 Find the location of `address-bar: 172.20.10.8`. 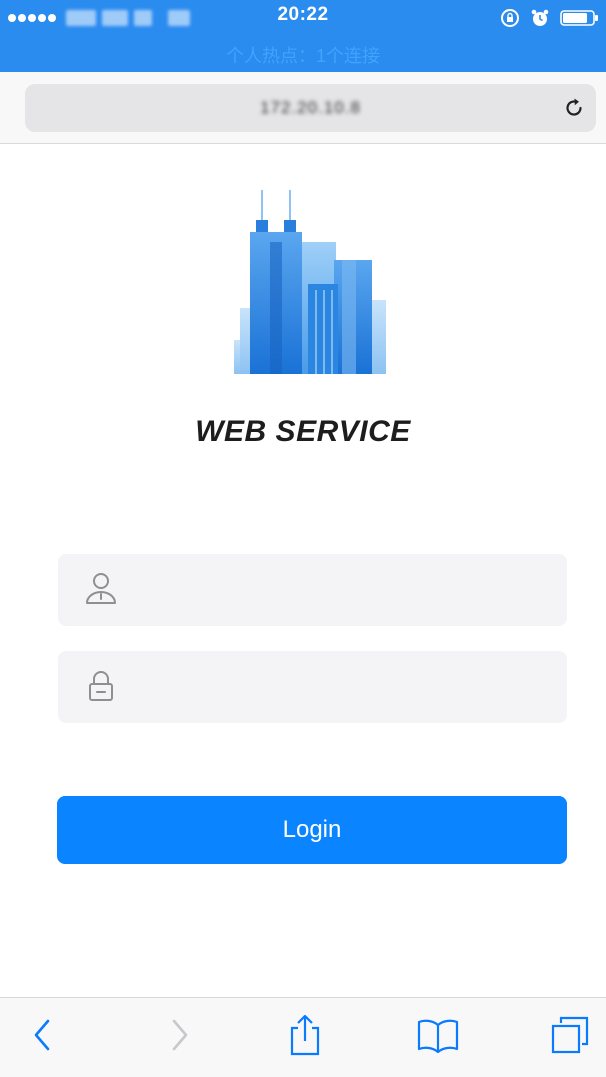

address-bar: 172.20.10.8 is located at coordinates (310, 108).